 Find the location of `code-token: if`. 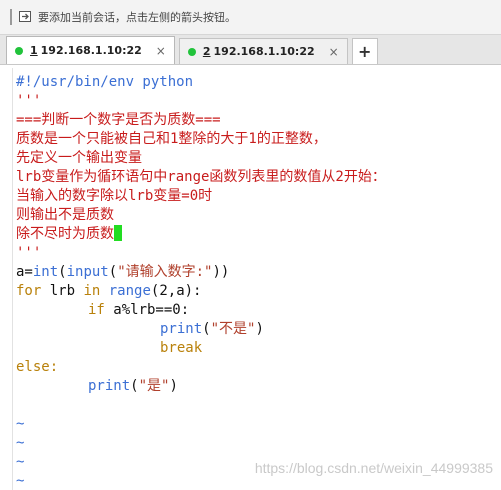

code-token: if is located at coordinates (96, 310).